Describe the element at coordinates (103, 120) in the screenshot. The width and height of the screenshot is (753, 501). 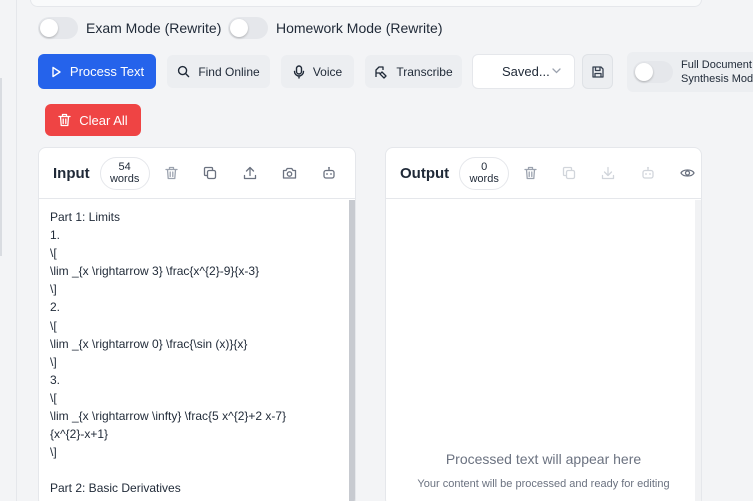
I see `clear-all-label: Clear All` at that location.